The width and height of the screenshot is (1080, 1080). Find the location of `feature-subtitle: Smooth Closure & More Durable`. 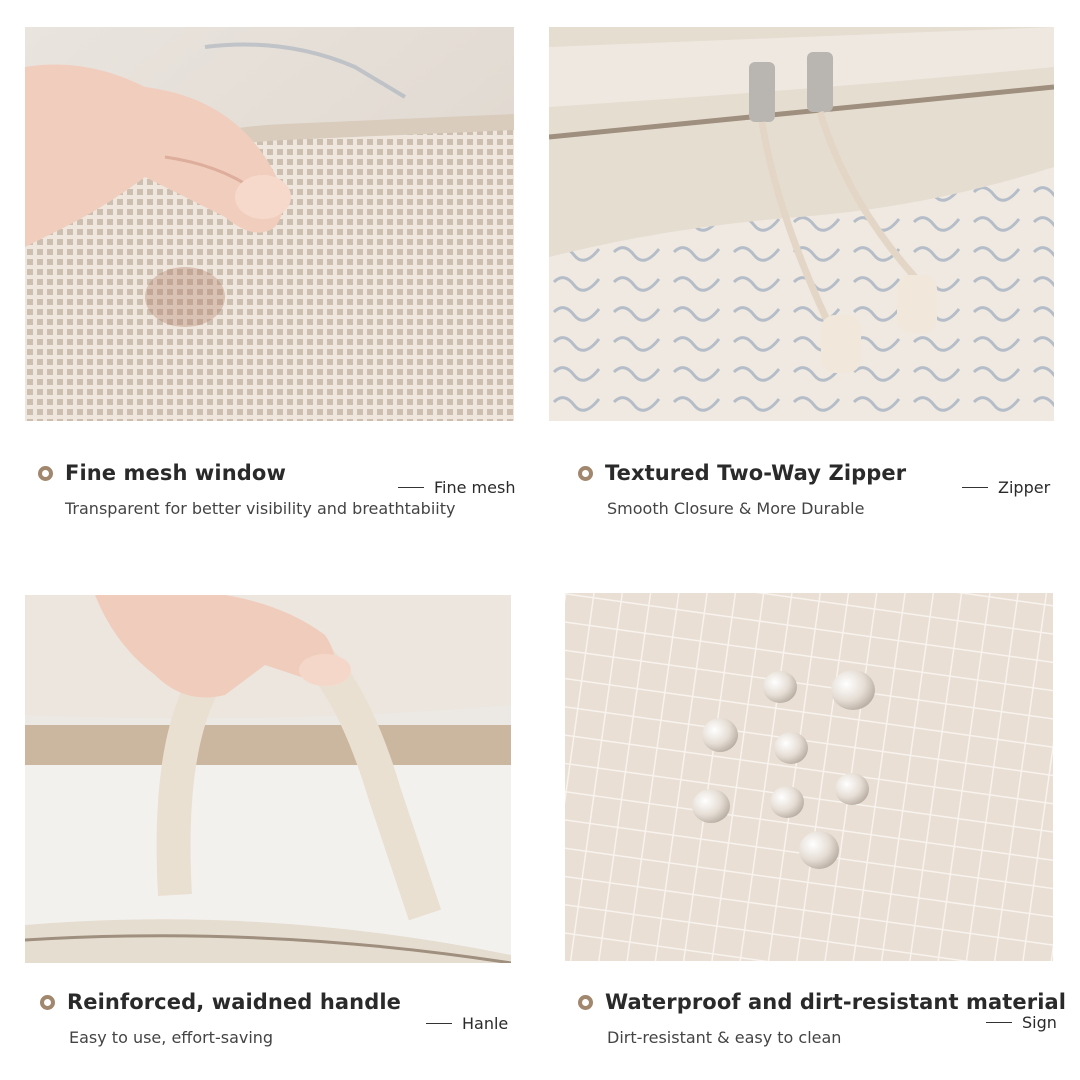

feature-subtitle: Smooth Closure & More Durable is located at coordinates (736, 508).